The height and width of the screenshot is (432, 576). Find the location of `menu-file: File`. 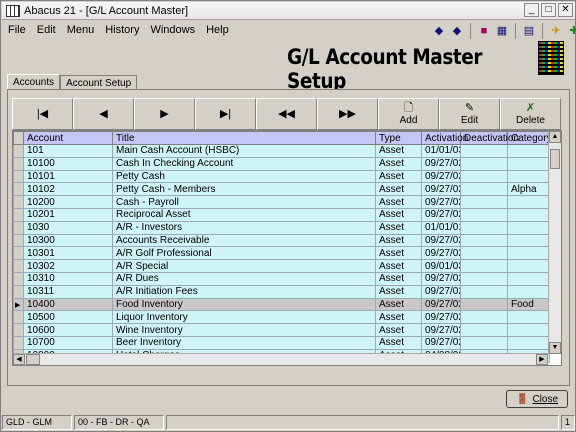

menu-file: File is located at coordinates (17, 31).